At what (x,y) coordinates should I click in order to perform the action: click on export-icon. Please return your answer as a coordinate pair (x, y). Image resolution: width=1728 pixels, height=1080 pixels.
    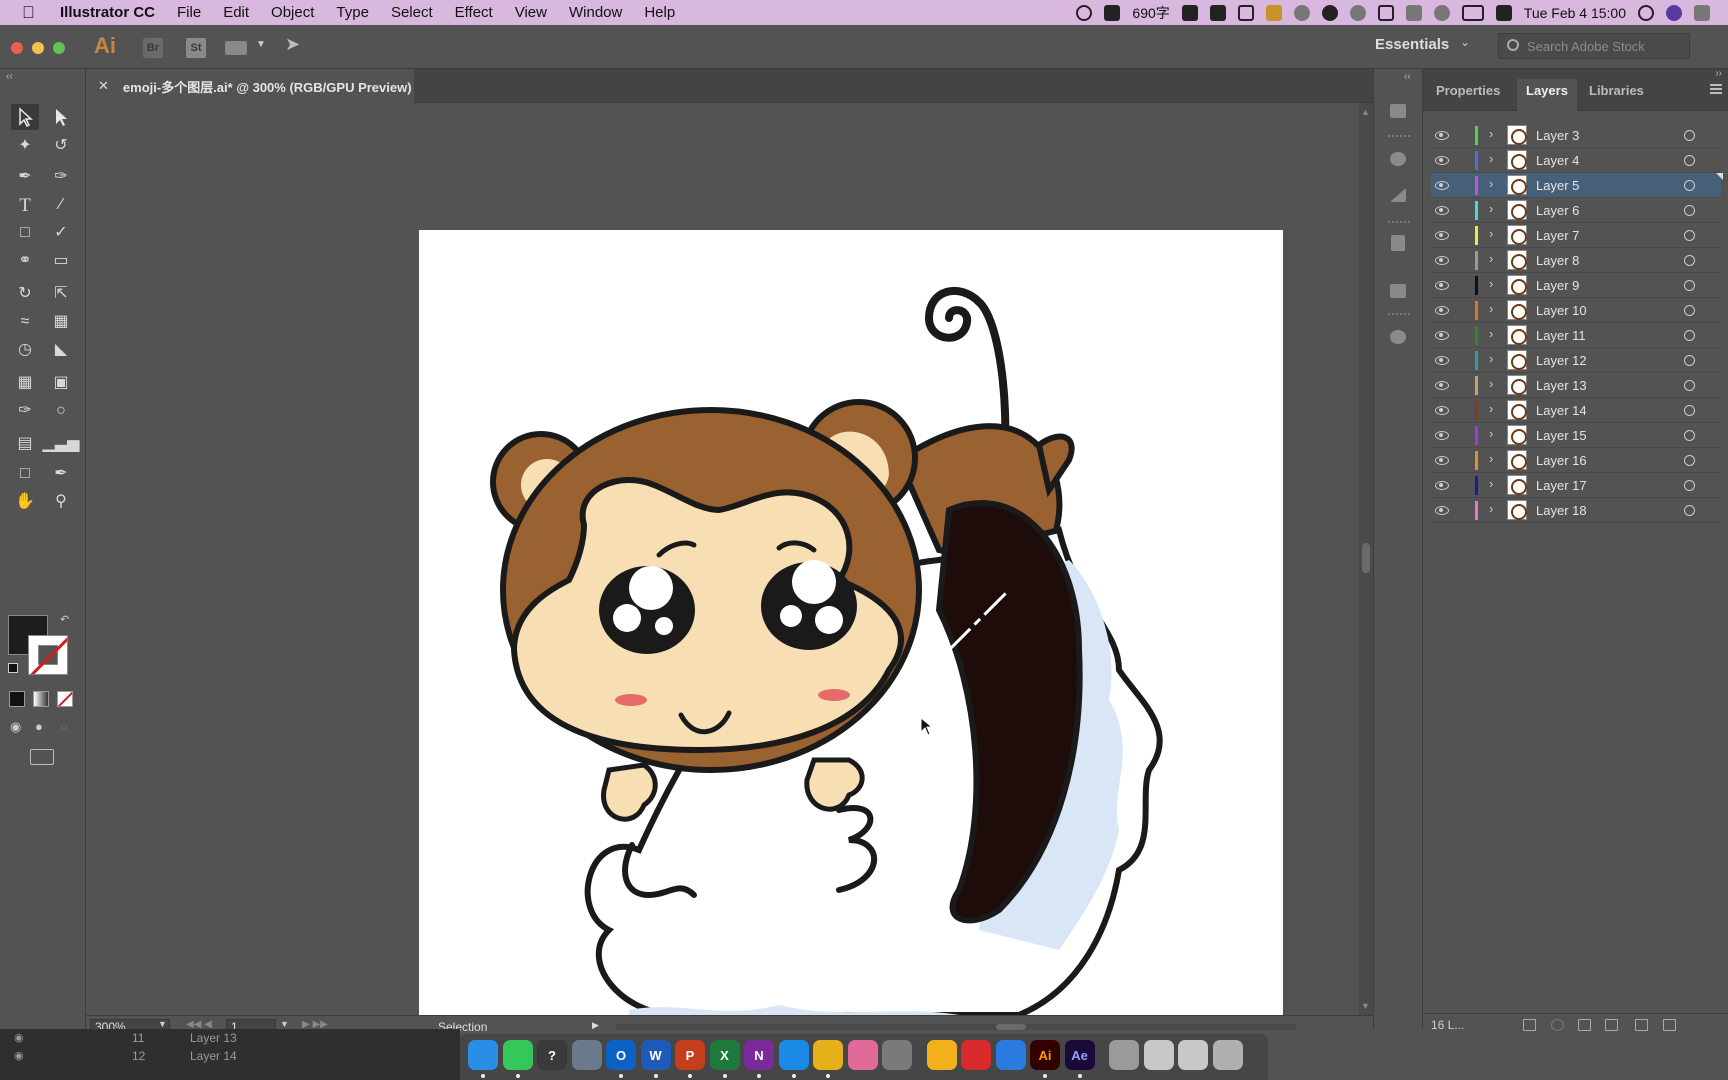
    Looking at the image, I should click on (1529, 1025).